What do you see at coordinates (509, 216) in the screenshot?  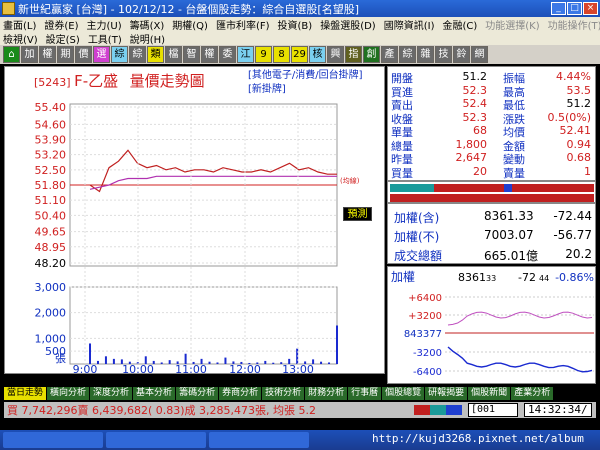 I see `index-value: 8361.33` at bounding box center [509, 216].